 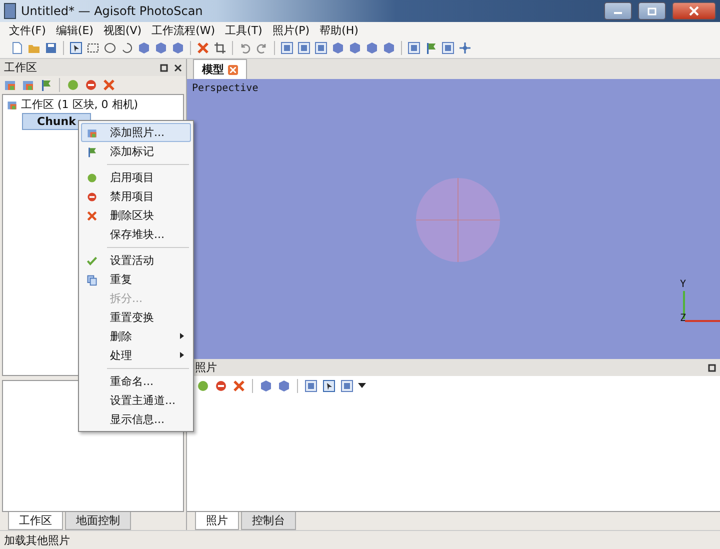 I want to click on panel-title: 照片, so click(x=206, y=367).